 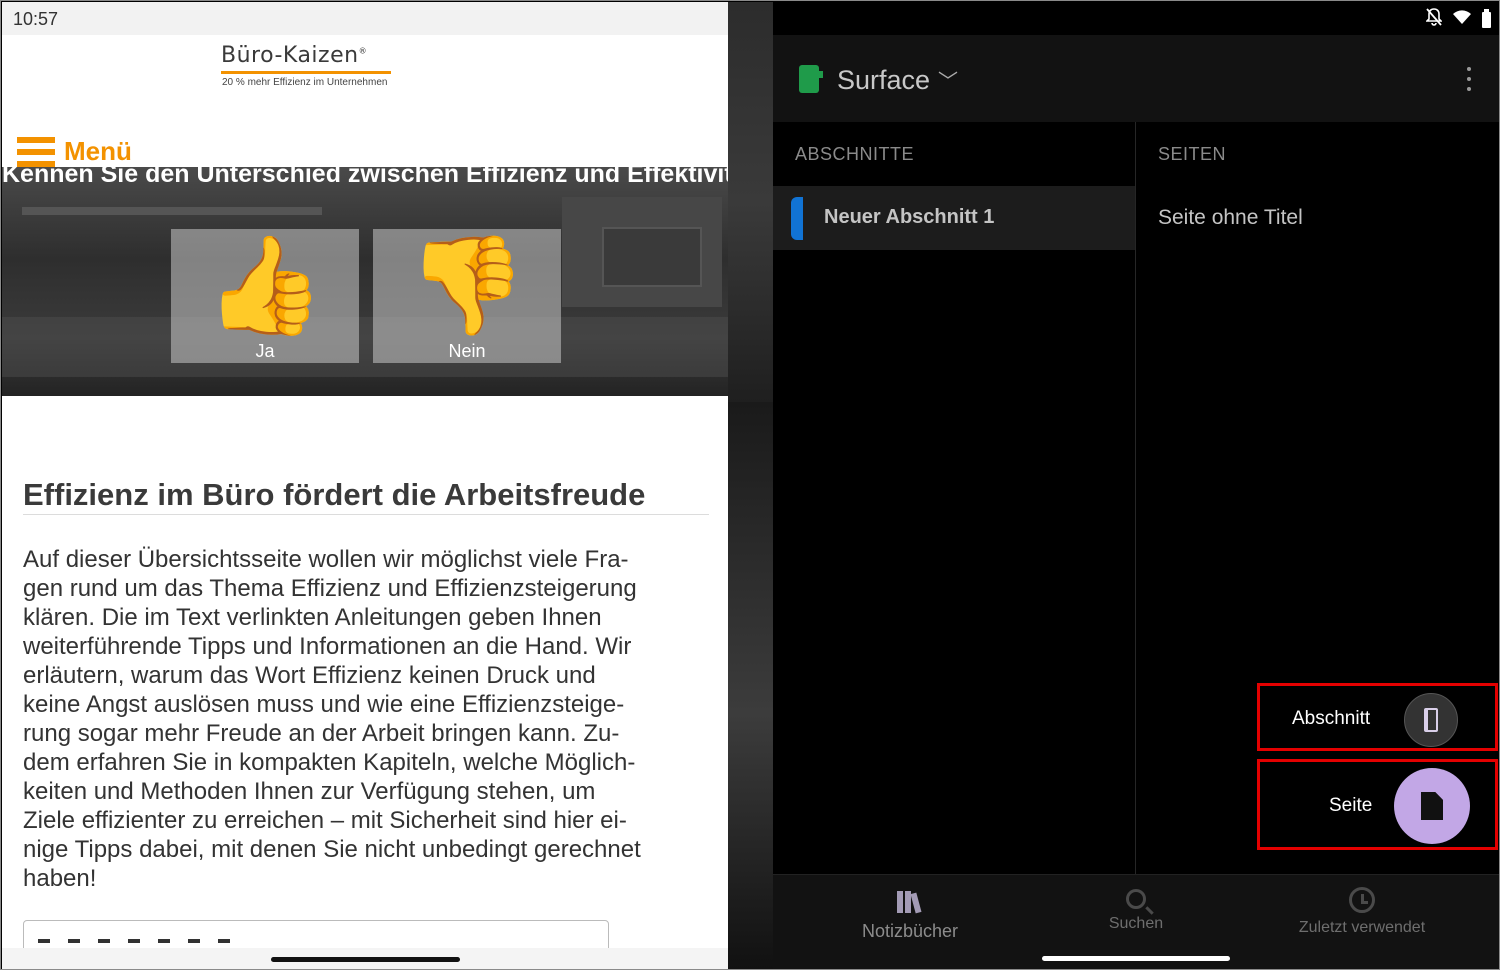 I want to click on thumbs-down-icon: 👎, so click(x=467, y=285).